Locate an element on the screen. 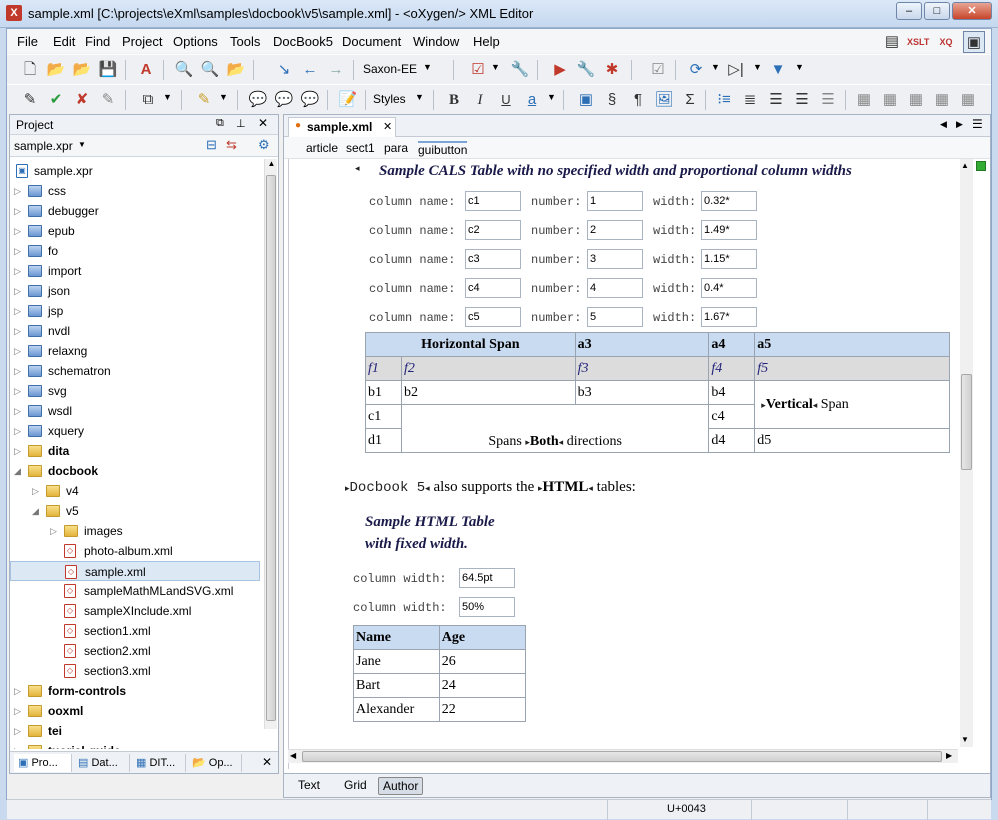  cell-a5: a5 is located at coordinates (852, 344).